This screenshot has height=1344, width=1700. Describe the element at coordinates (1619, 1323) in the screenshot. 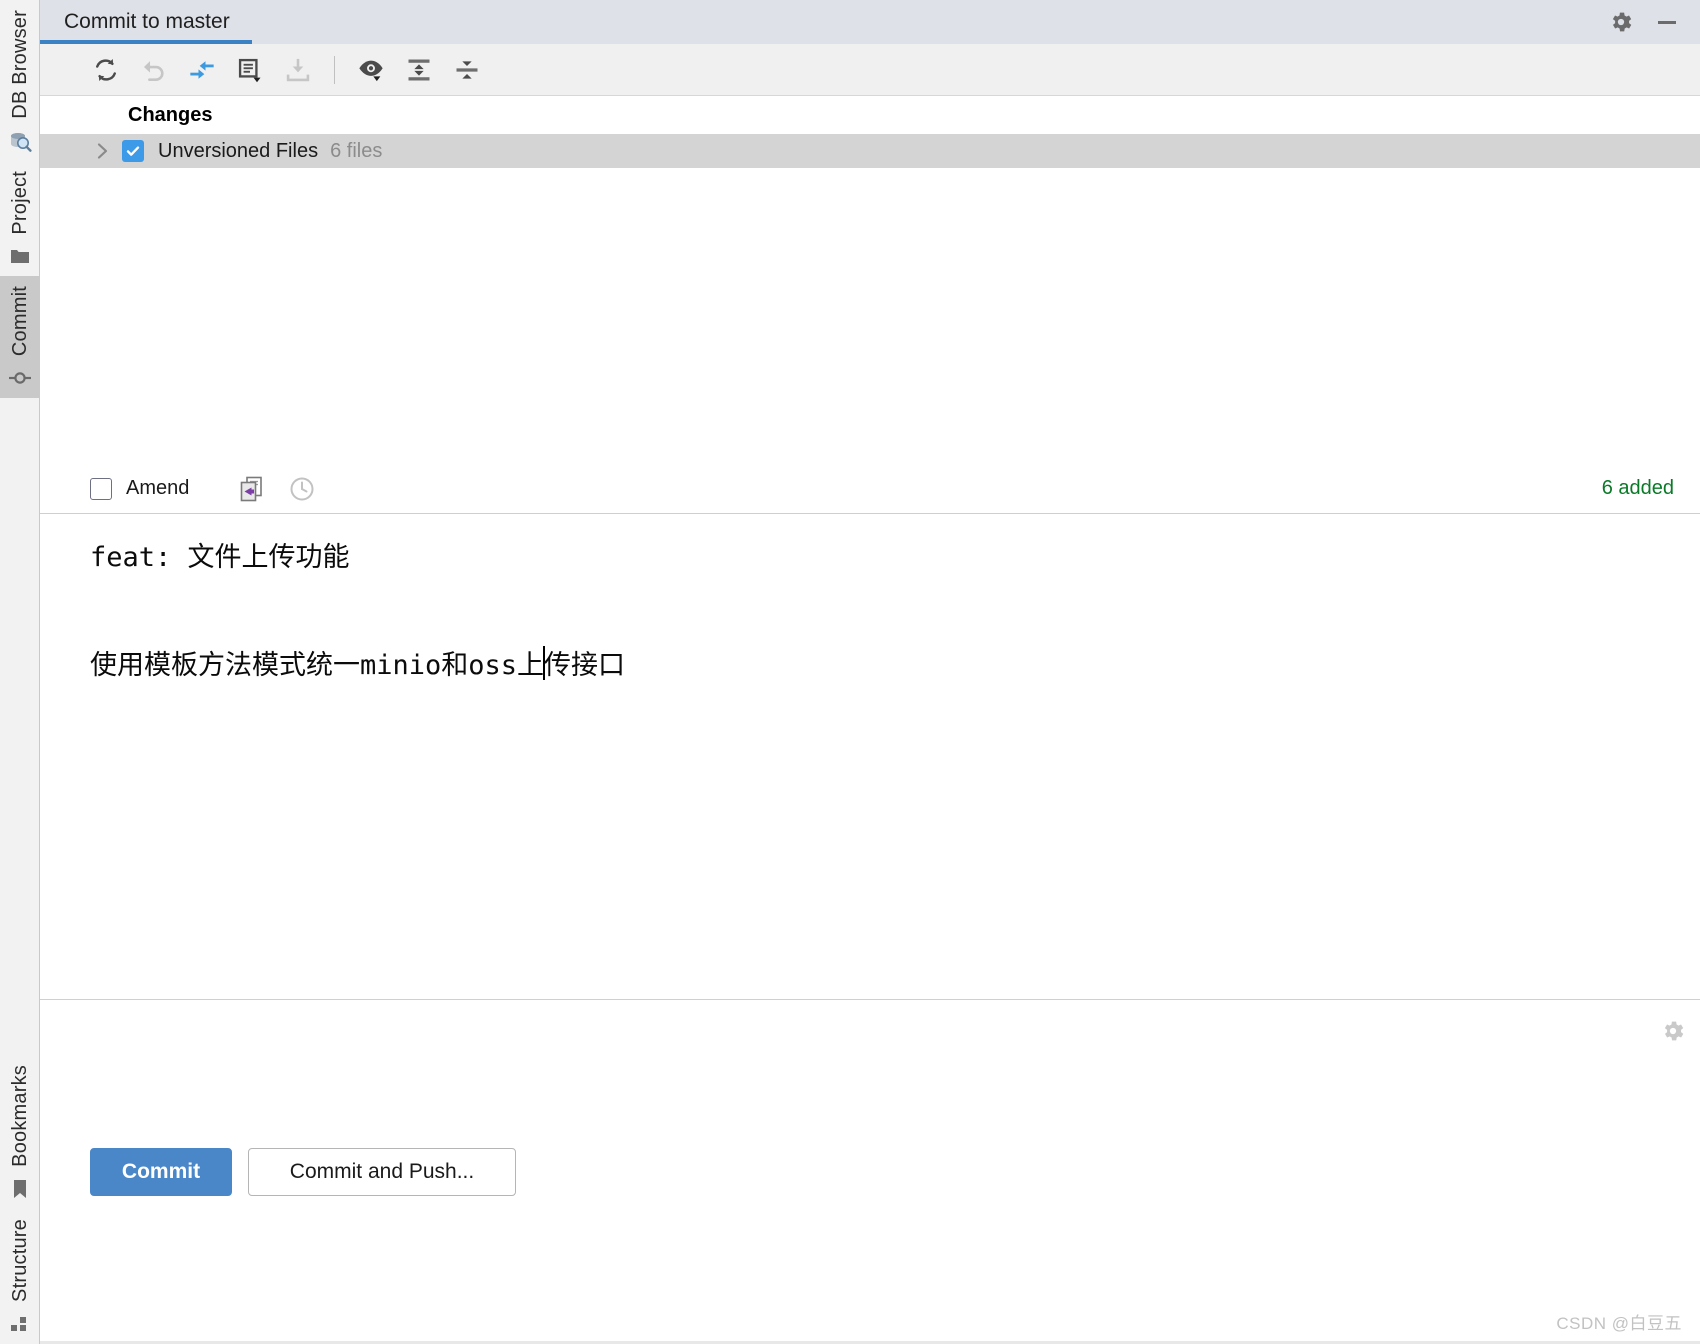

I see `watermark-text: CSDN @白豆五` at that location.